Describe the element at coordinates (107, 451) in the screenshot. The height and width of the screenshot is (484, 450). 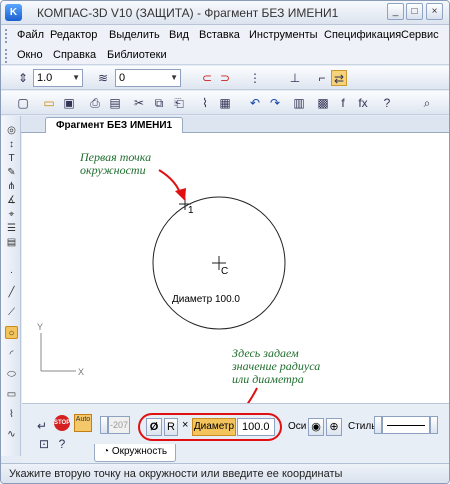
I see `circle-tab-icon: ◔` at that location.